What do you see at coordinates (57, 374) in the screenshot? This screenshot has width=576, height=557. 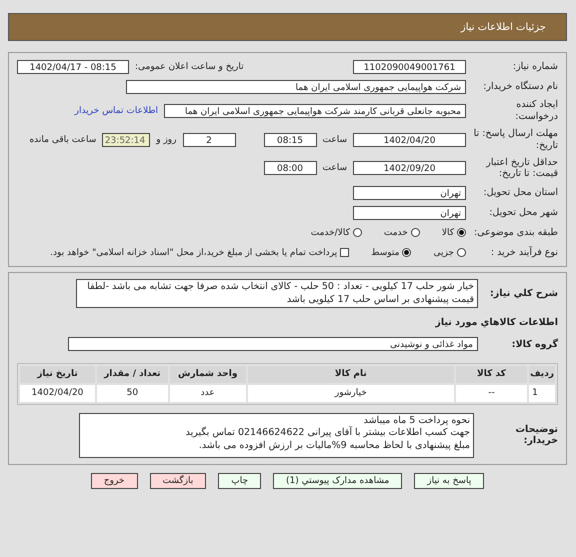 I see `column-header: تاریخ نیاز` at bounding box center [57, 374].